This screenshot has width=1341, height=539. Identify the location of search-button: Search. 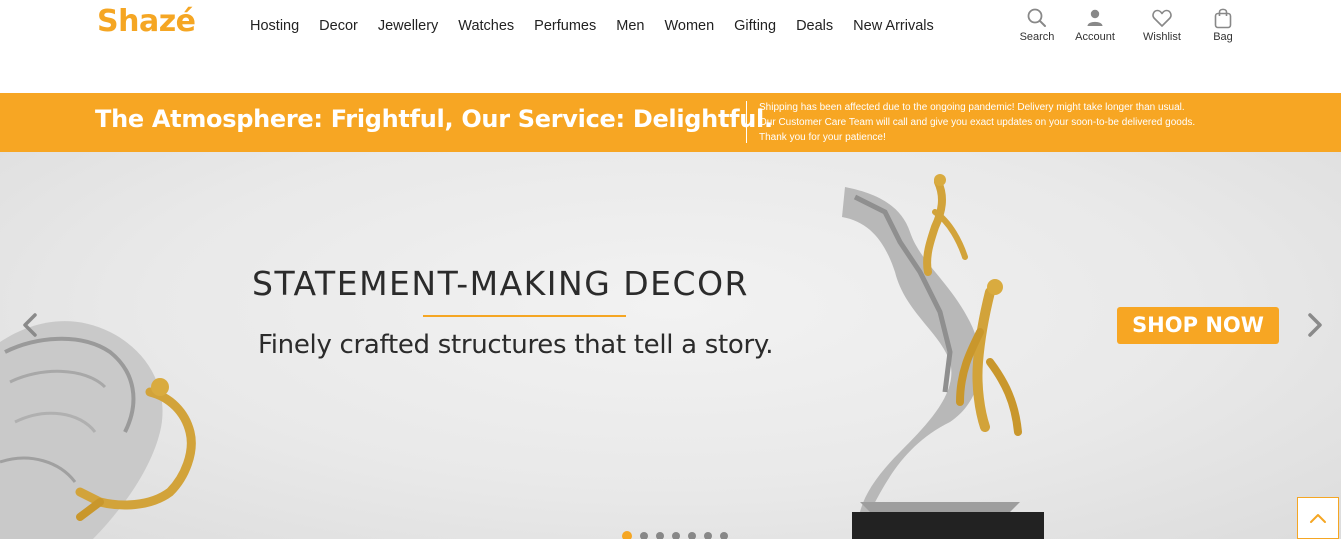
(1037, 24).